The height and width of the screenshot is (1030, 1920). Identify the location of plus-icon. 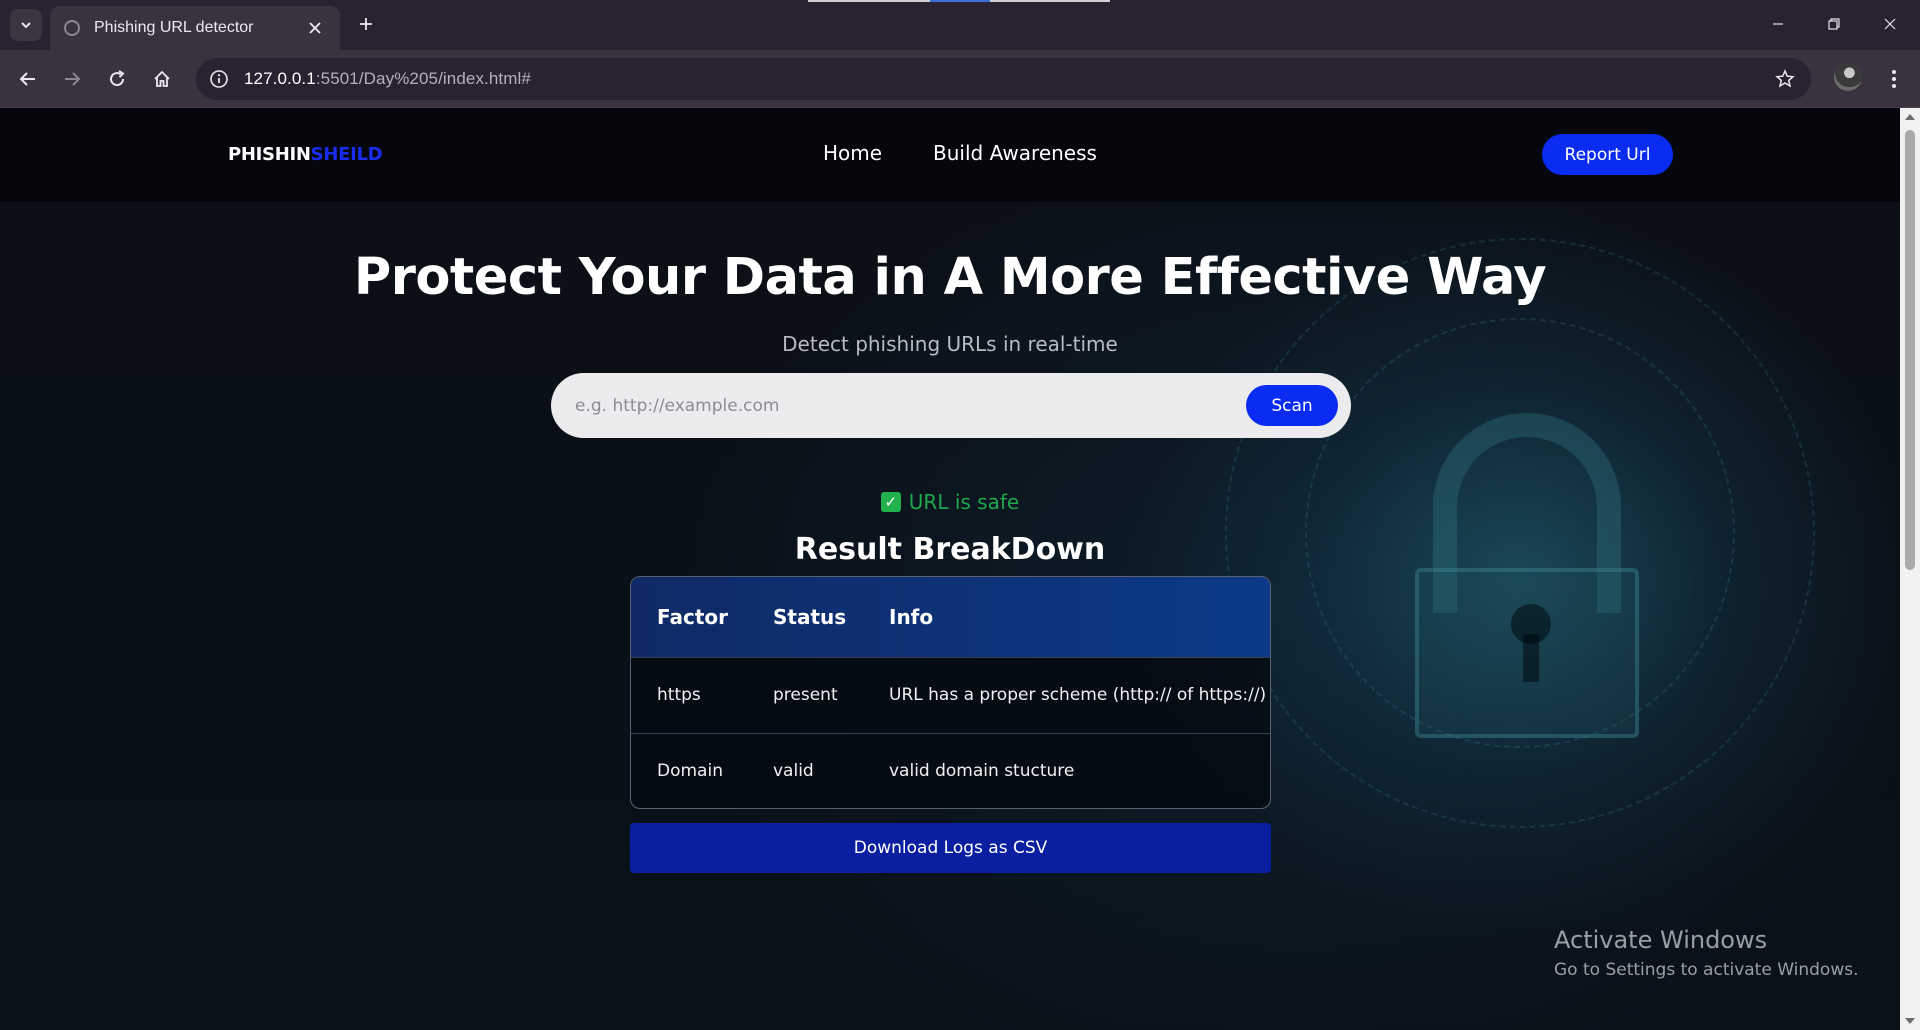
(366, 24).